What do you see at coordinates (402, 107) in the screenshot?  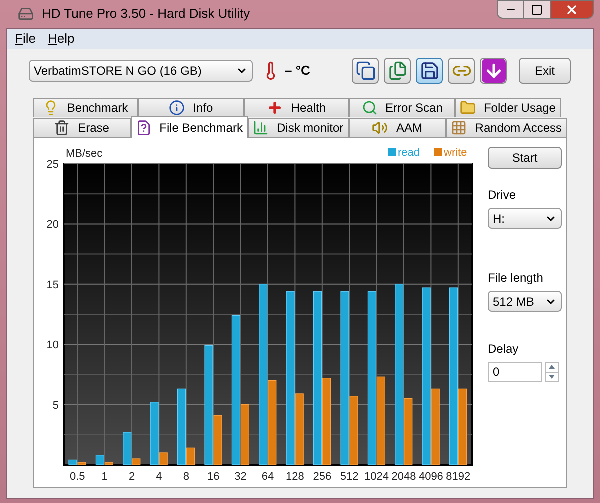 I see `tab: Error Scan` at bounding box center [402, 107].